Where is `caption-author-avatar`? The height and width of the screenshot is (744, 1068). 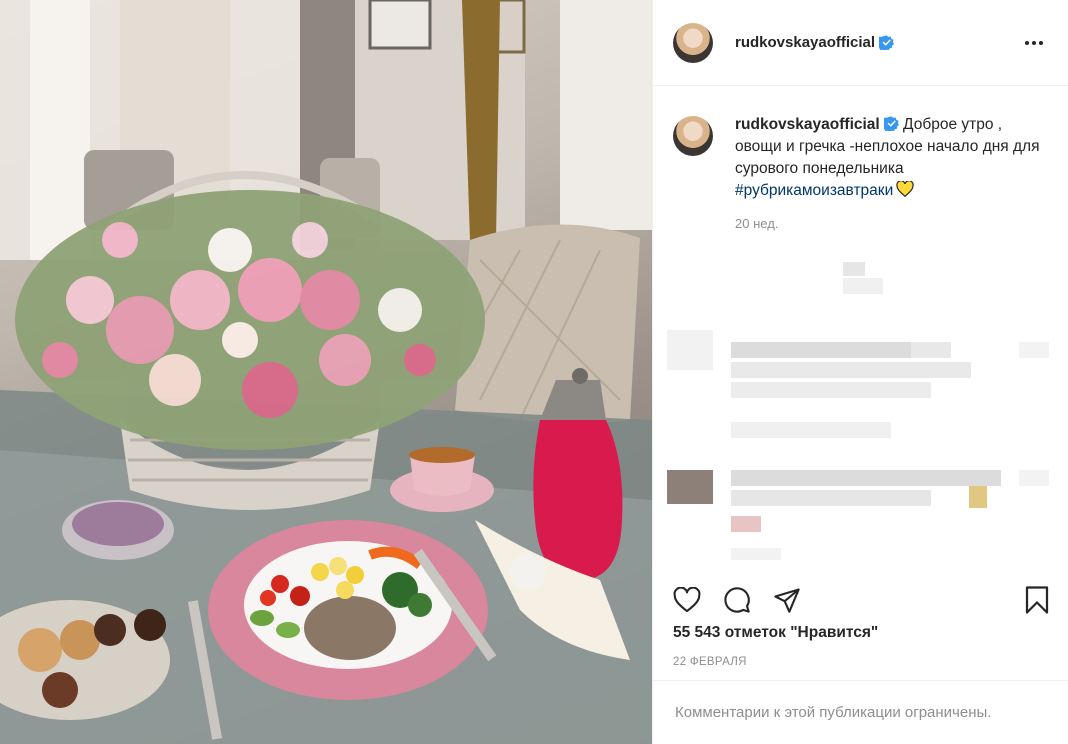 caption-author-avatar is located at coordinates (693, 136).